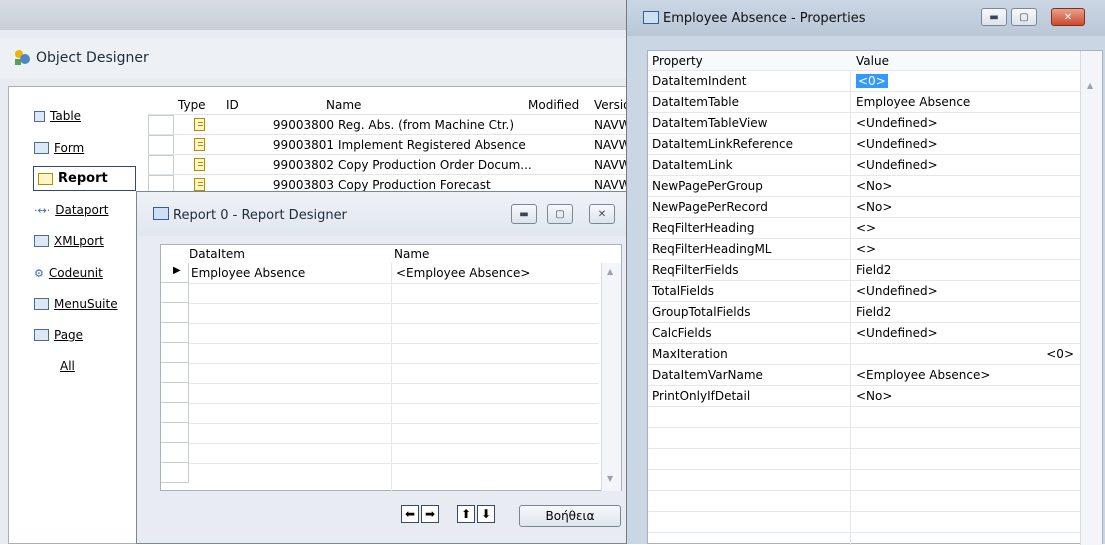  I want to click on vertical-scrollbar: ▲ ▼, so click(611, 377).